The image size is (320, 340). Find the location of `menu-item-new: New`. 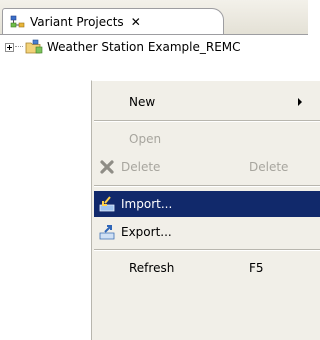

menu-item-new: New is located at coordinates (207, 102).